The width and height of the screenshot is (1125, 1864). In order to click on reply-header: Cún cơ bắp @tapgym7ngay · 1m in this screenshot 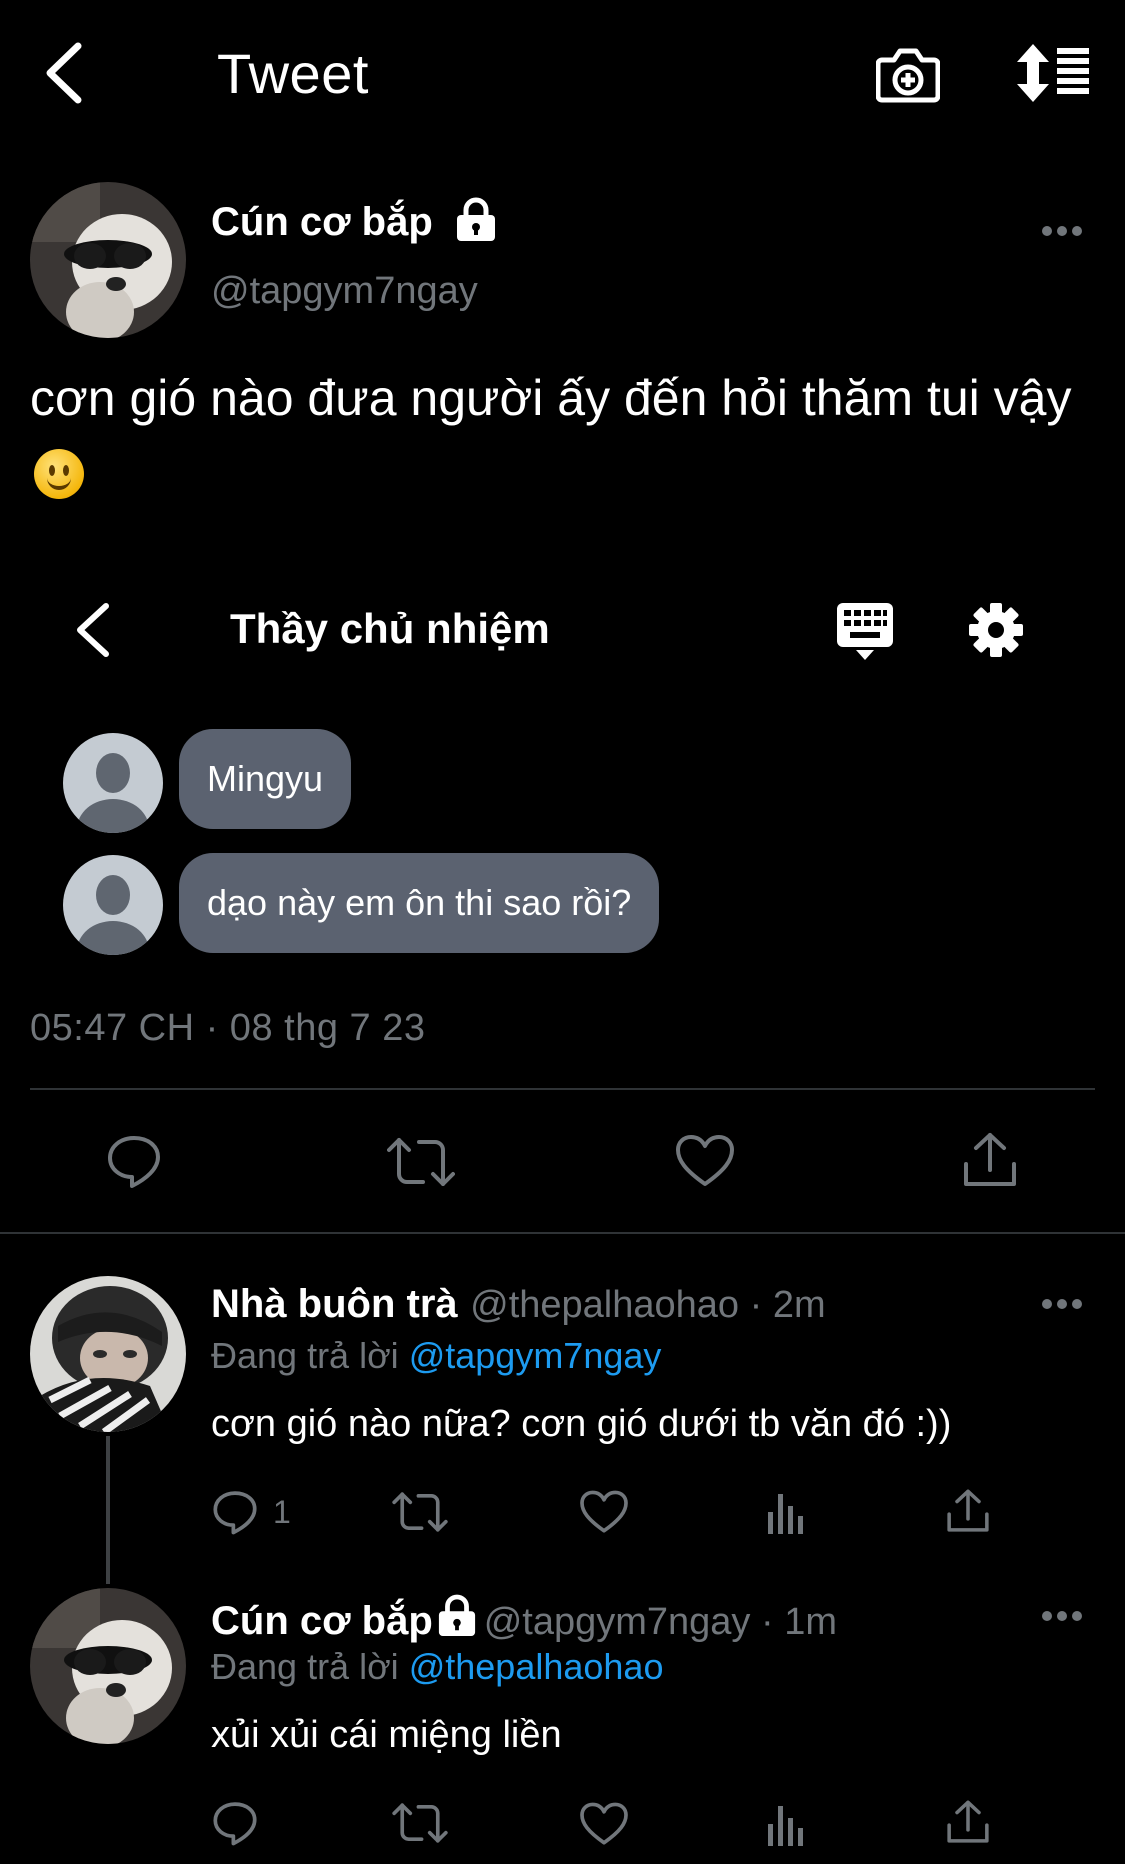, I will do `click(524, 1619)`.